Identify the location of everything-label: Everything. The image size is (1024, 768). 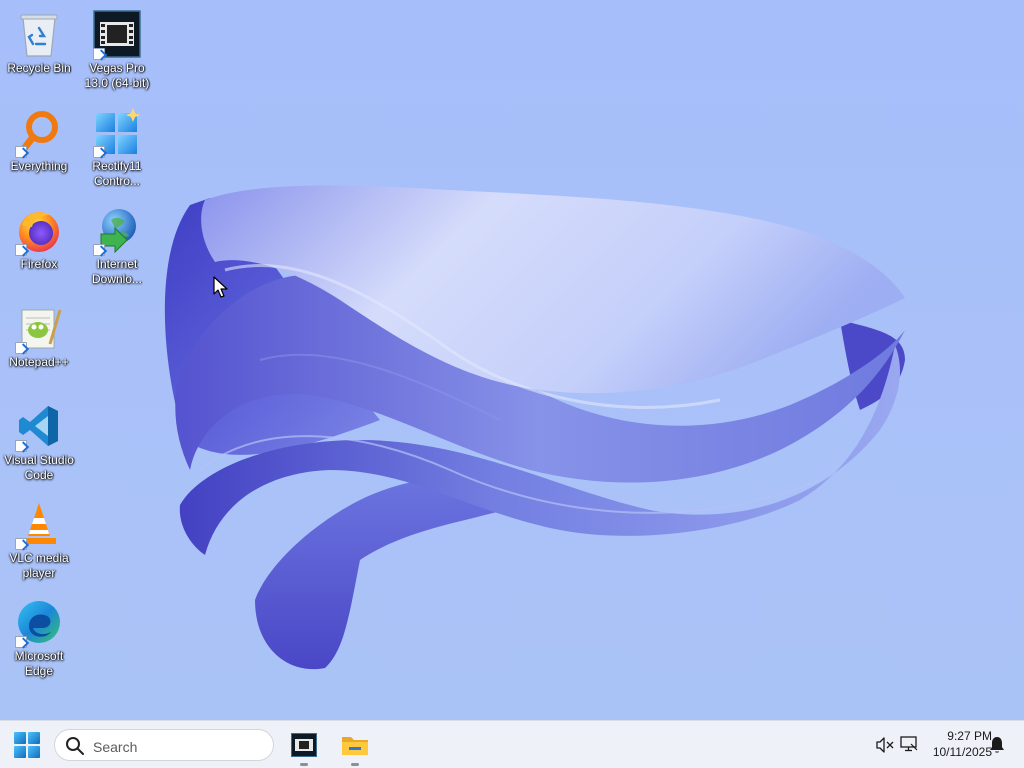
(39, 166).